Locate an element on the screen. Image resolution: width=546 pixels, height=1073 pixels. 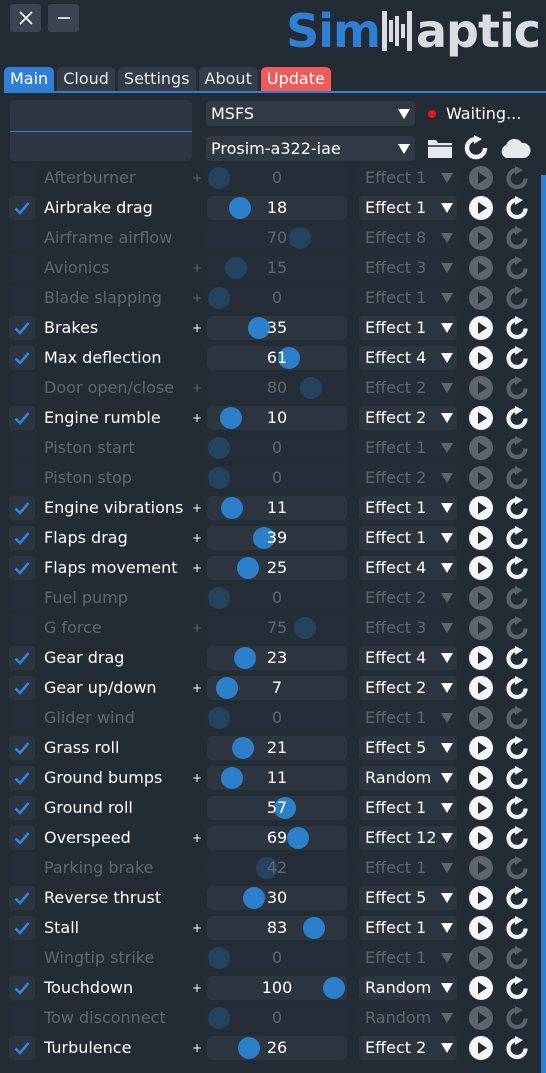
intensity-slider: 25 is located at coordinates (277, 568).